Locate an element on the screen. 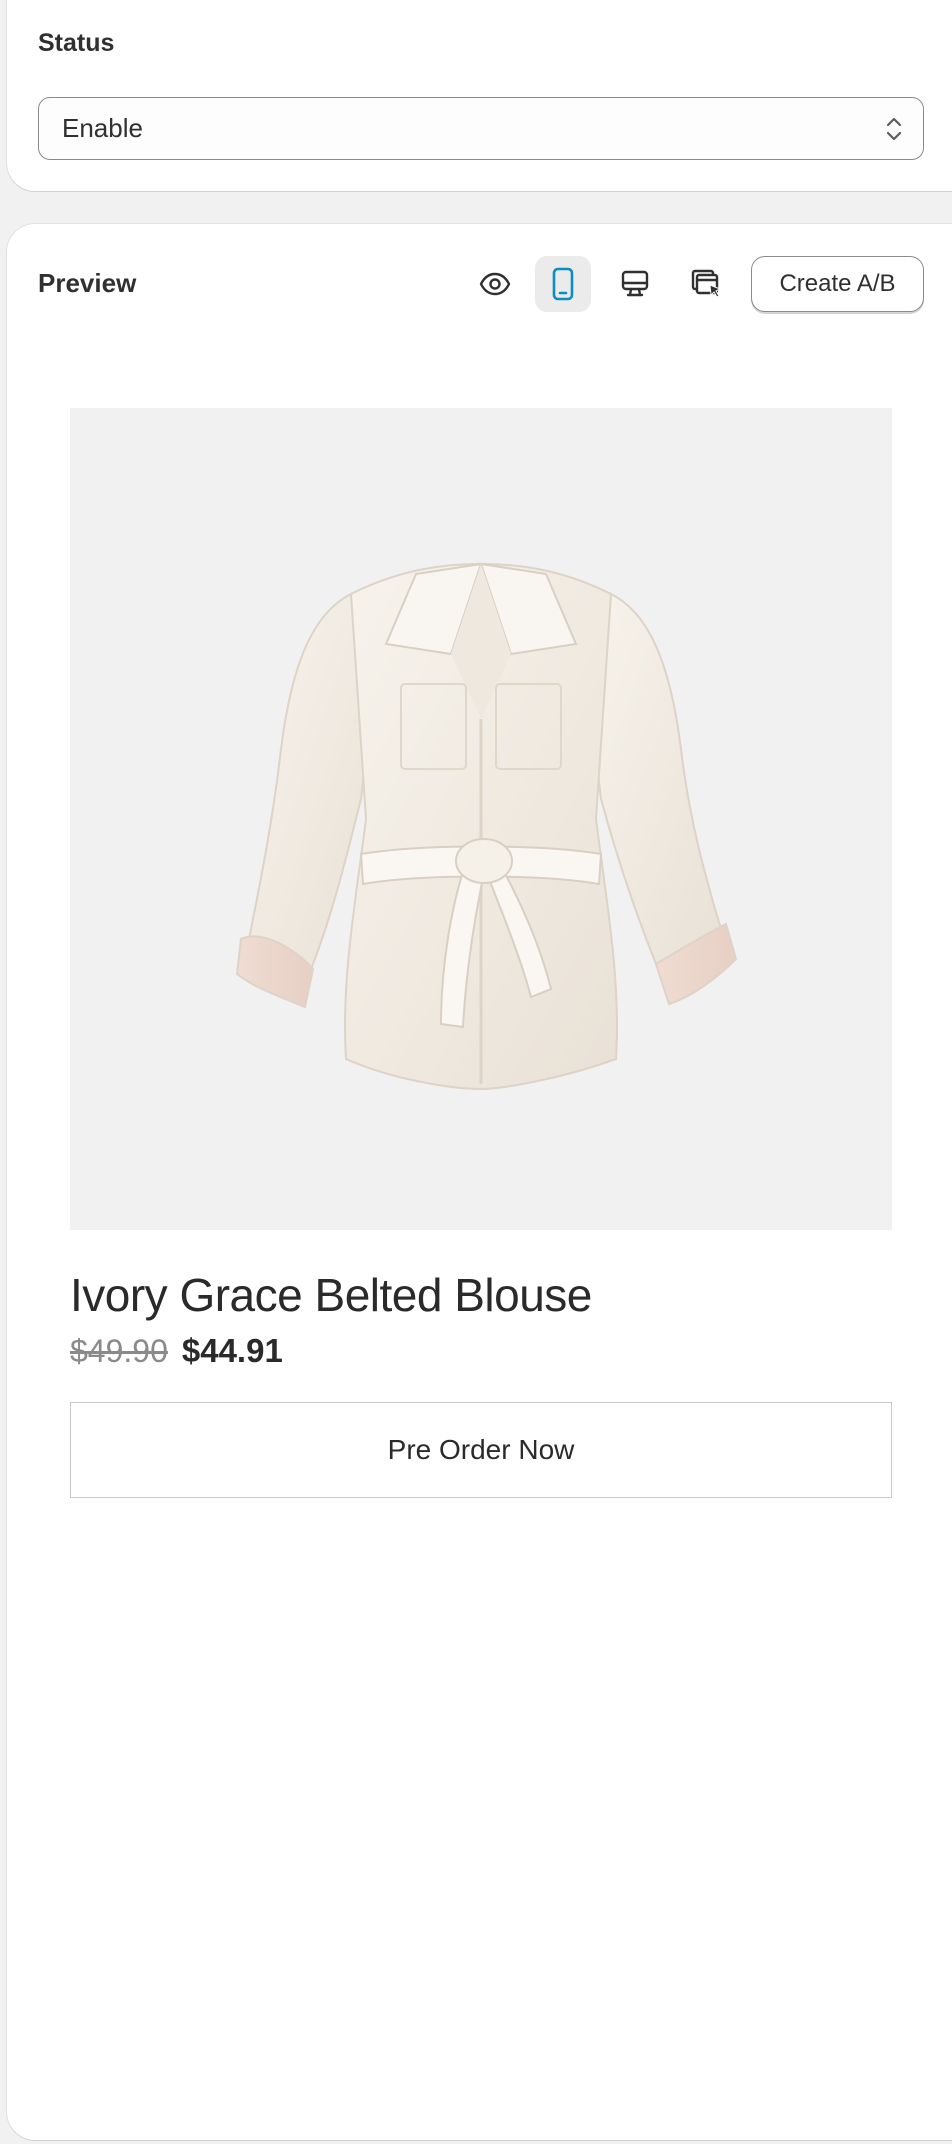  preview-title: Preview is located at coordinates (87, 283).